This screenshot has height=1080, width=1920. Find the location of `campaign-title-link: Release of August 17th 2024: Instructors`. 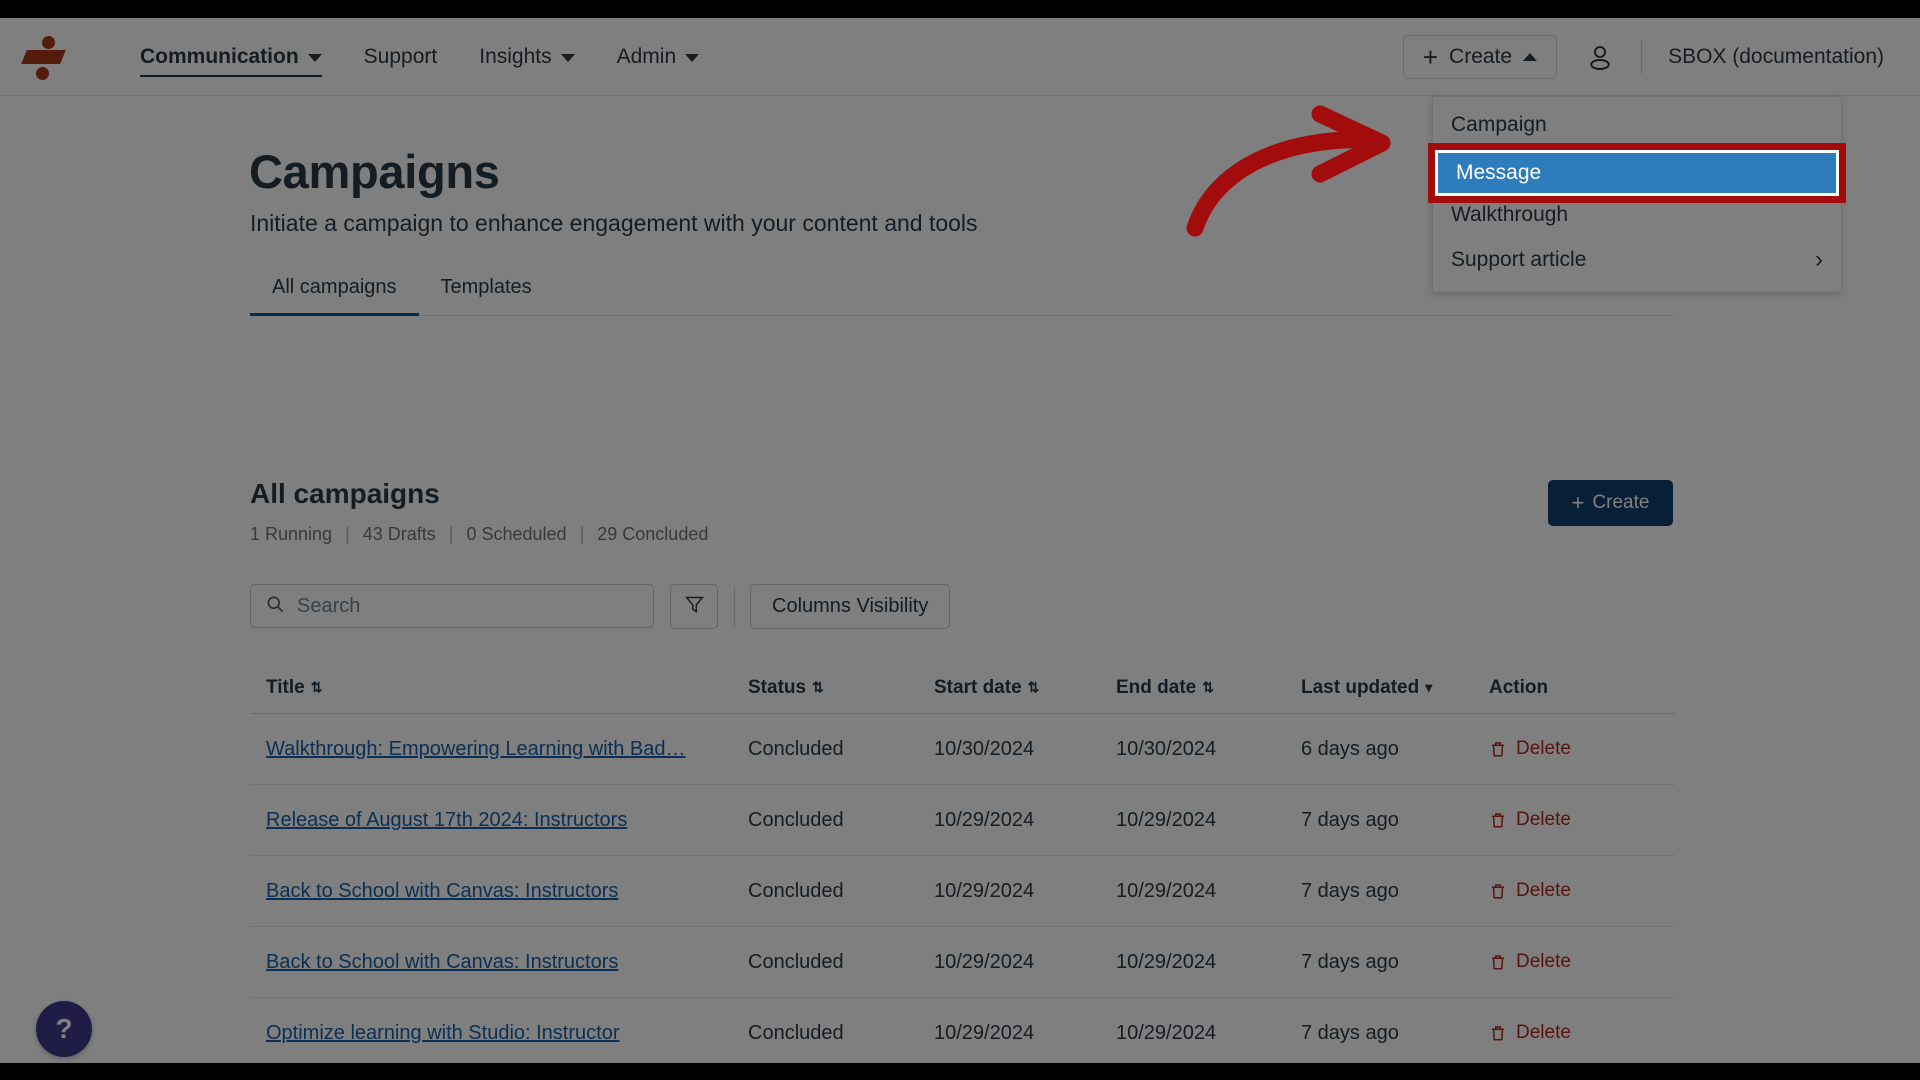

campaign-title-link: Release of August 17th 2024: Instructors is located at coordinates (501, 820).